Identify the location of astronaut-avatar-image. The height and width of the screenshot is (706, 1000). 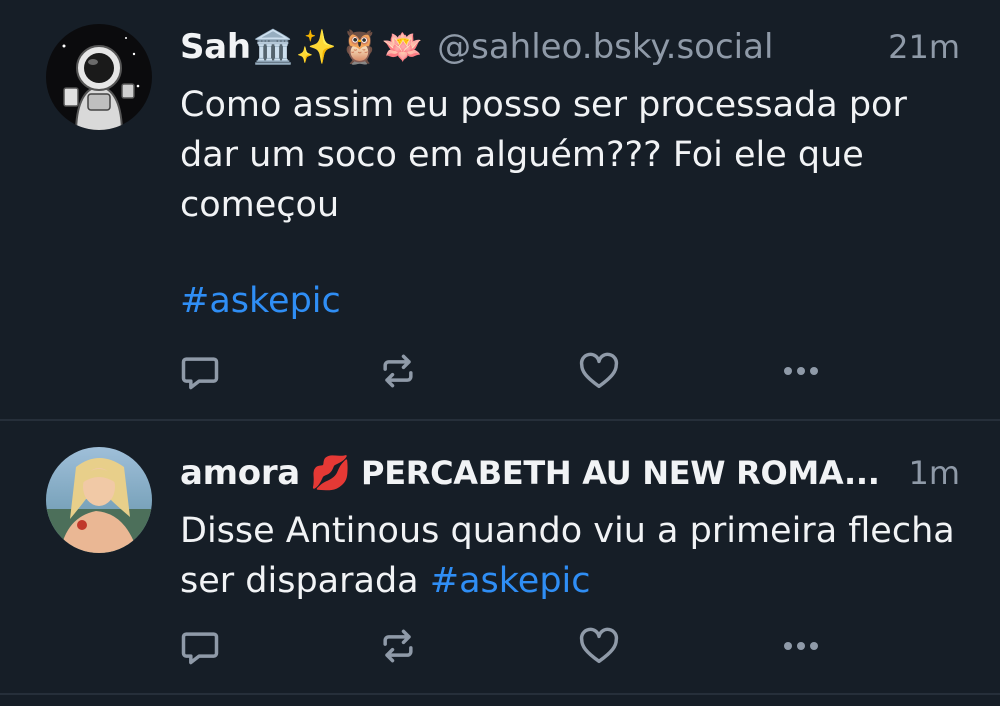
(99, 77).